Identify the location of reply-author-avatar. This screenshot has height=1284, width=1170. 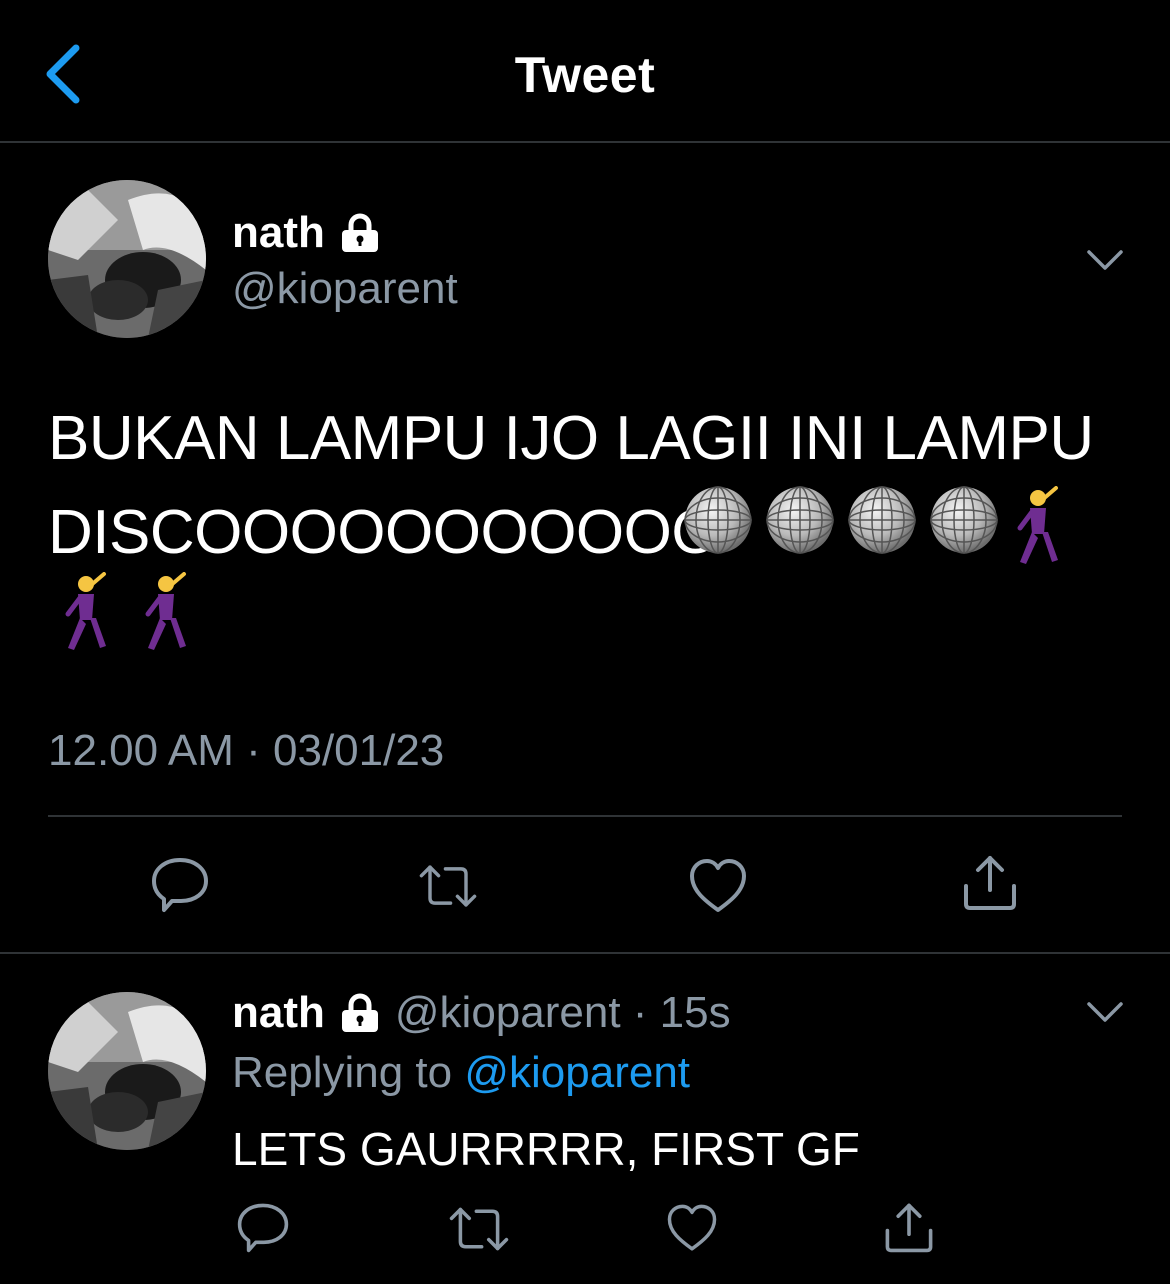
(127, 1071).